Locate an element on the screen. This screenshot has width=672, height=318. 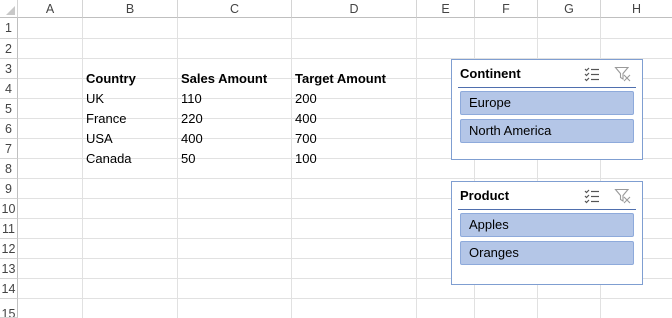
table-cell-country: UK is located at coordinates (93, 99).